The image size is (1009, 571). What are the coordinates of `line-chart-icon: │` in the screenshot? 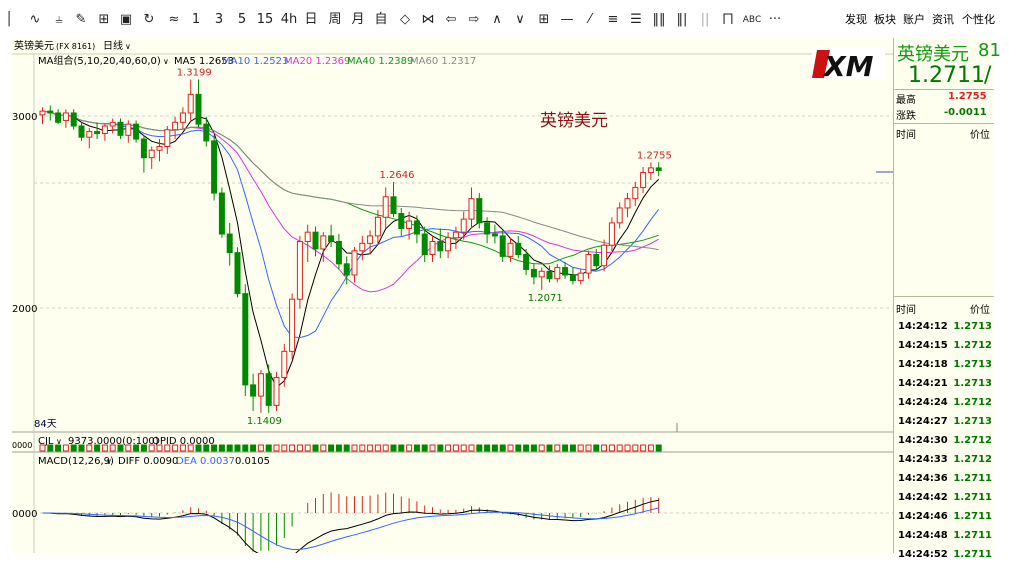 It's located at (9, 20).